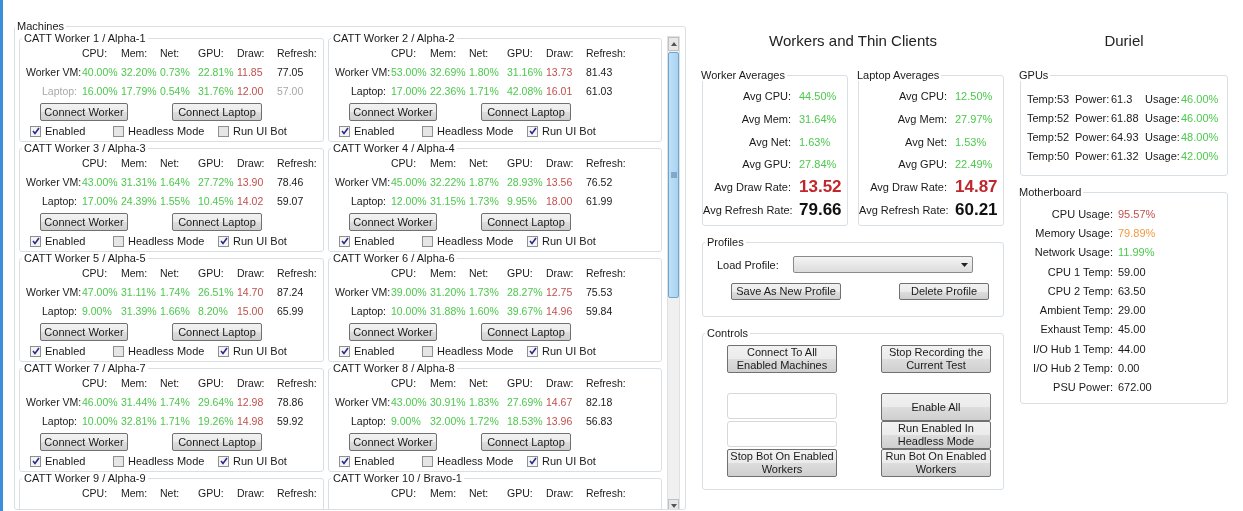 The height and width of the screenshot is (511, 1243). Describe the element at coordinates (936, 463) in the screenshot. I see `control-button: Run Bot On Enabled Workers` at that location.